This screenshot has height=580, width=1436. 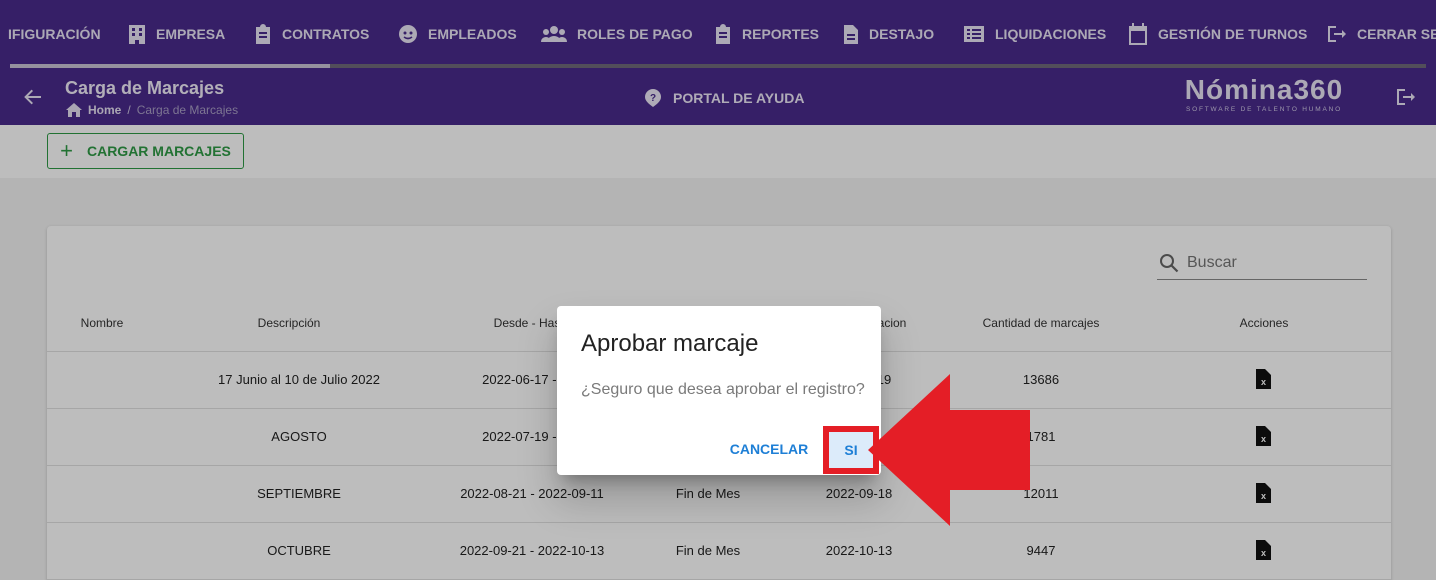 I want to click on cancel-button: CANCELAR, so click(x=769, y=449).